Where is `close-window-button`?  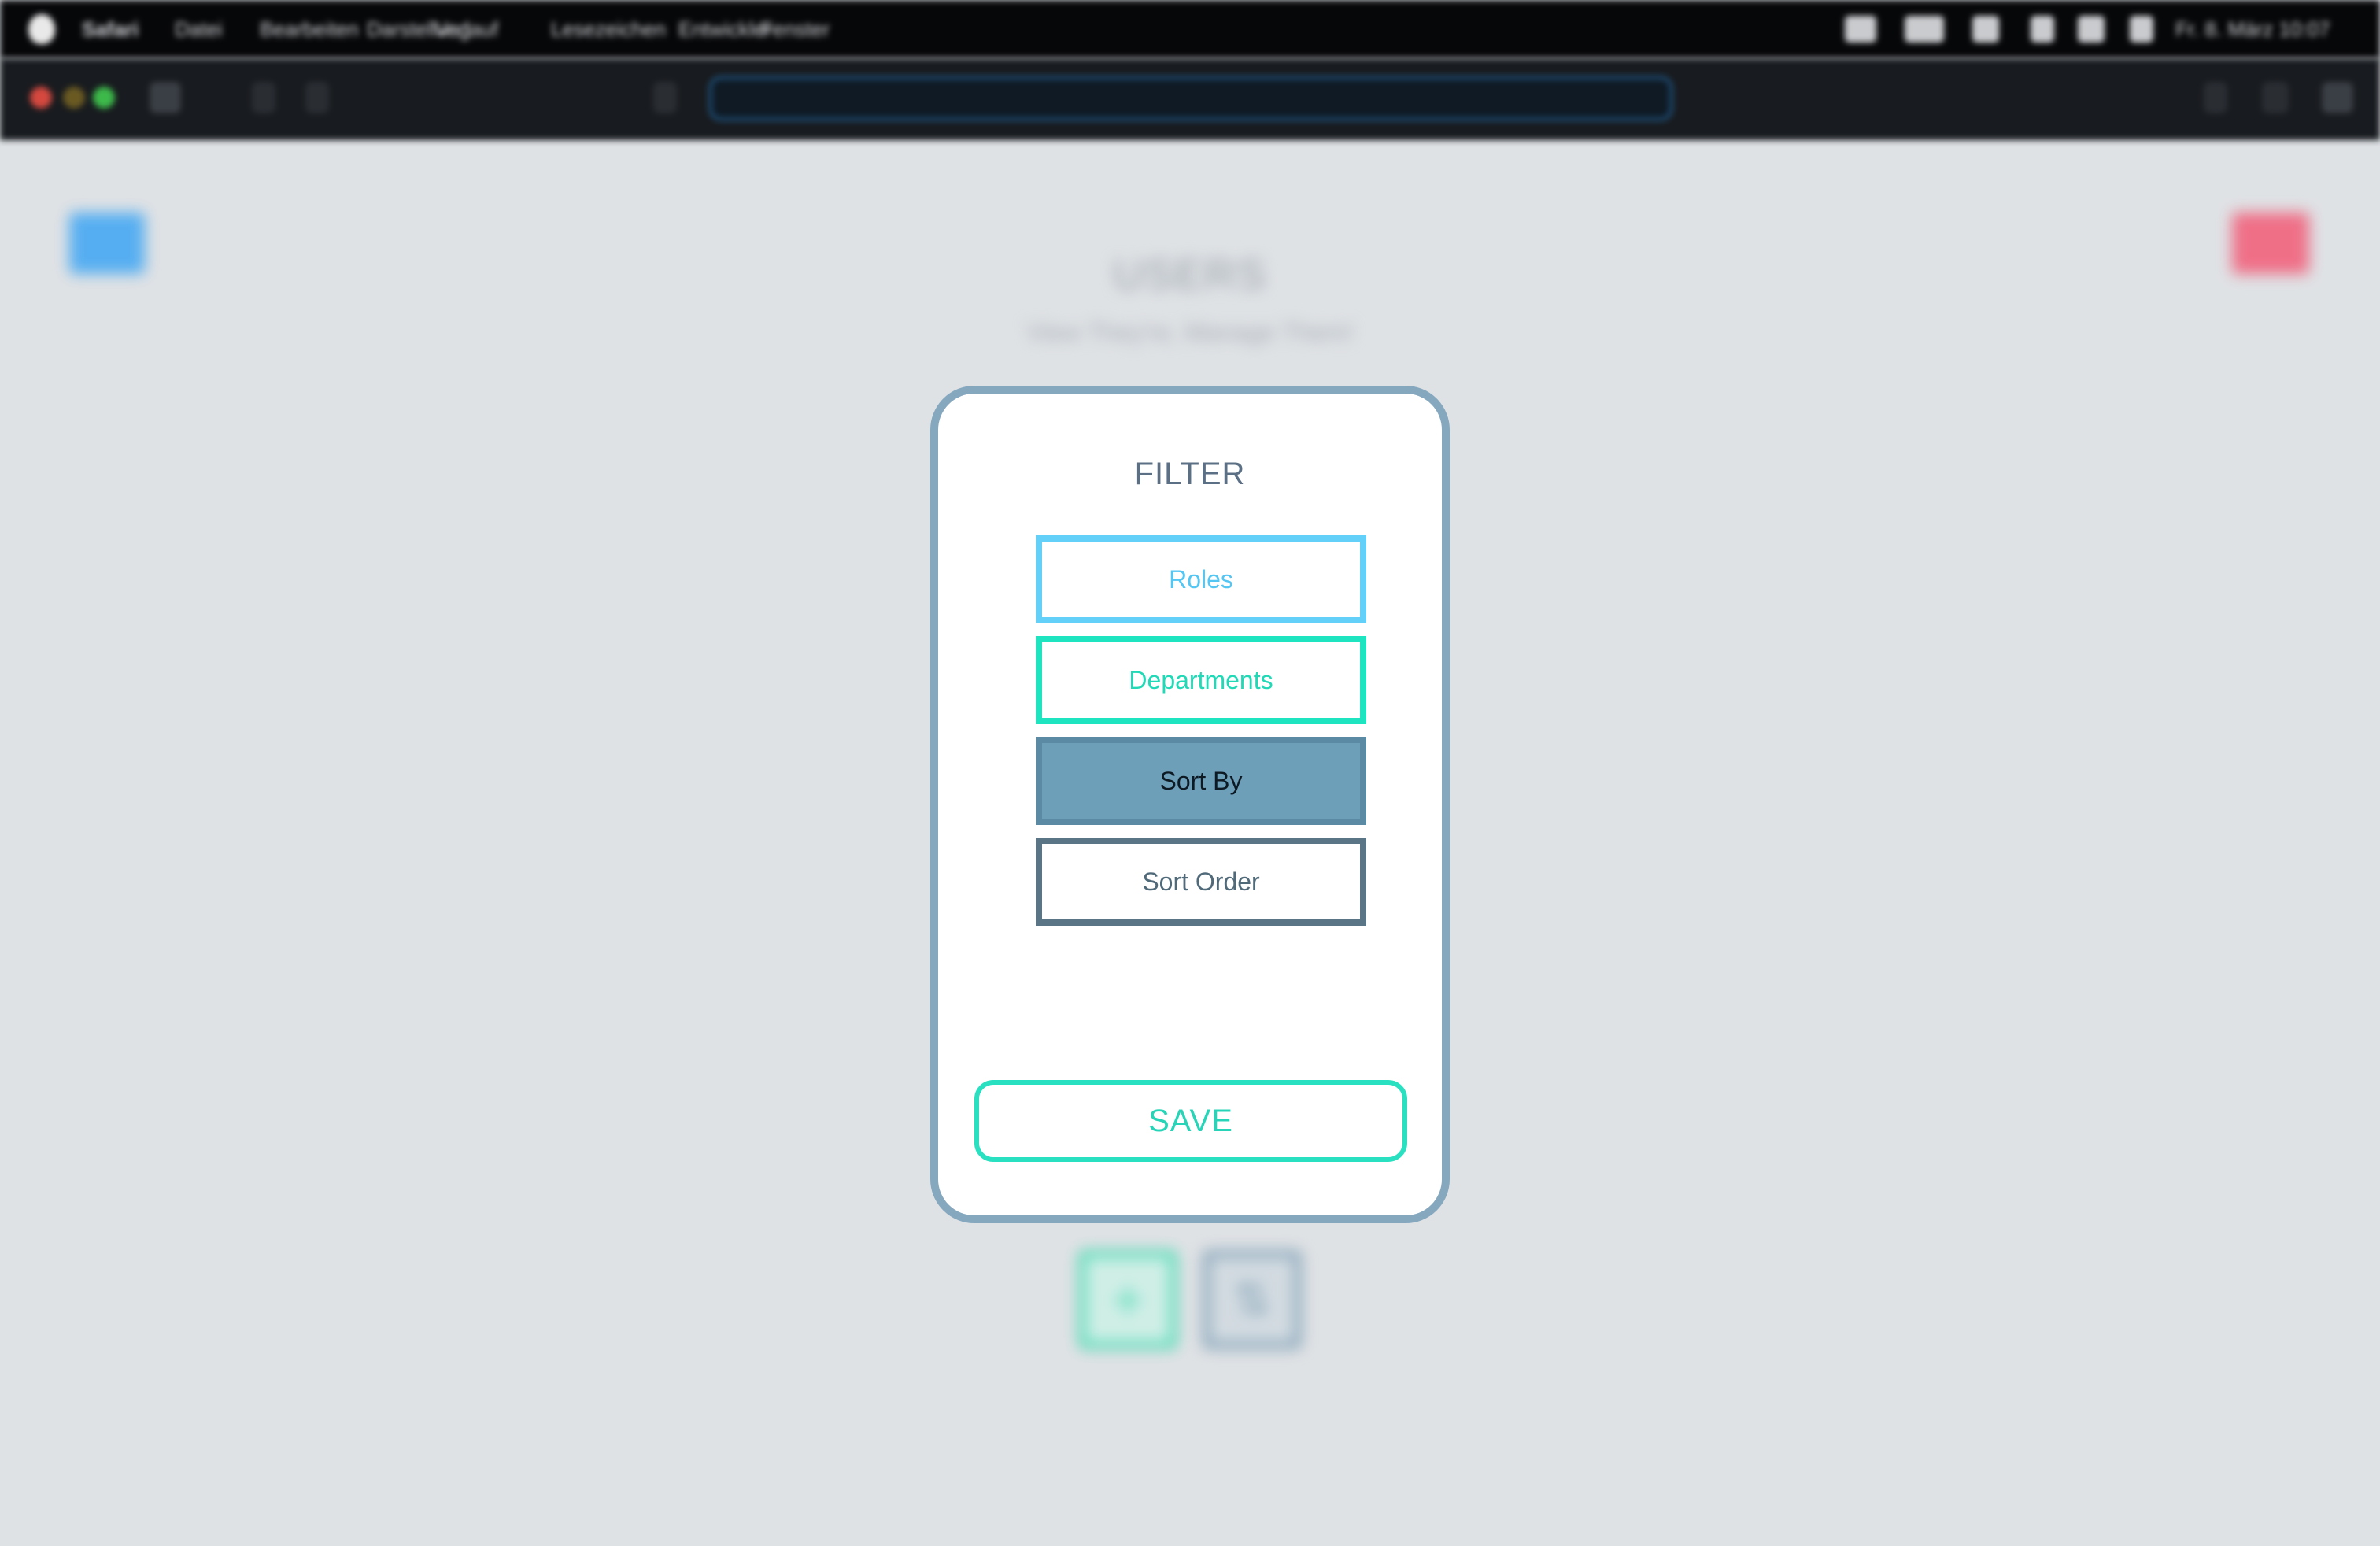
close-window-button is located at coordinates (41, 98).